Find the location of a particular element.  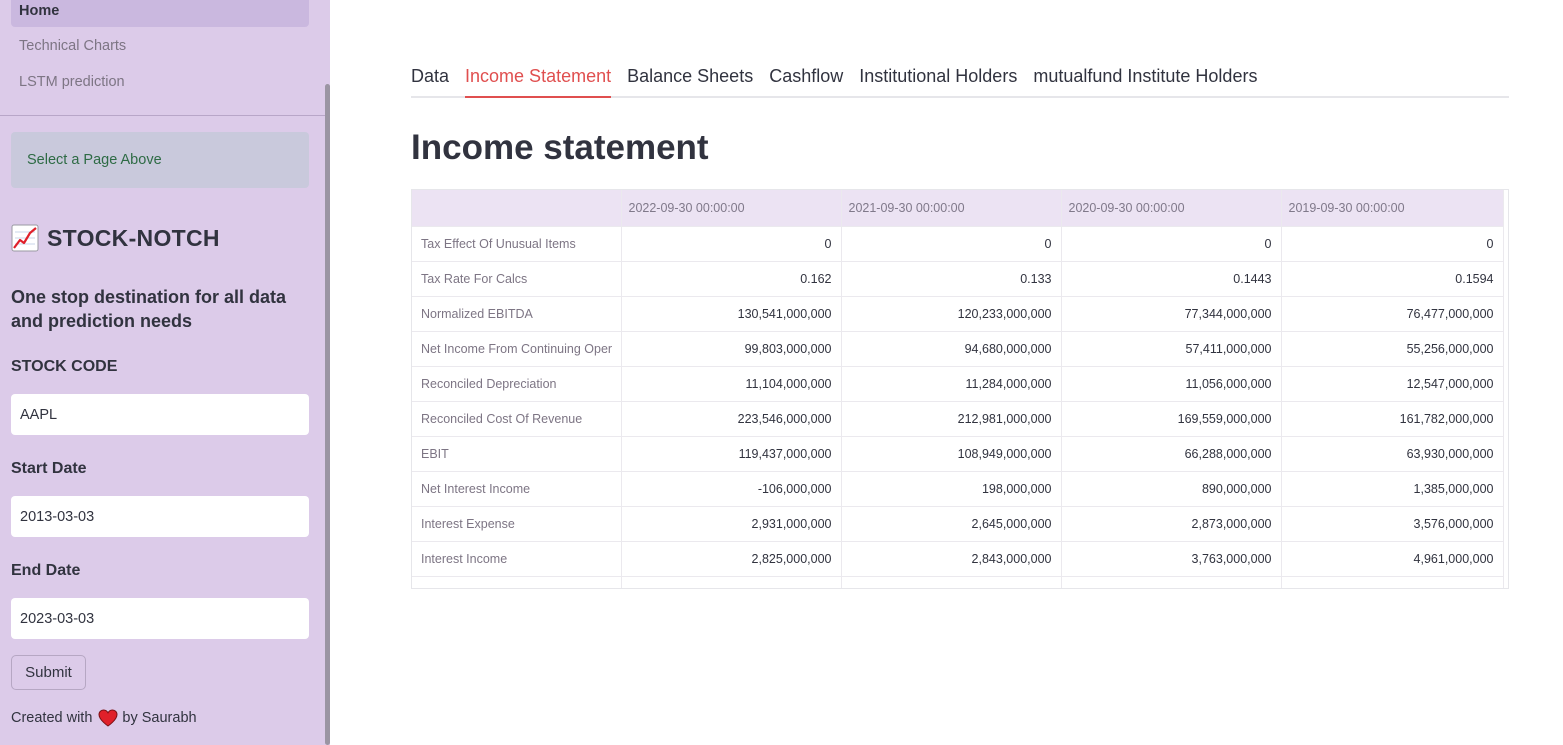

nav-divider is located at coordinates (162, 115).